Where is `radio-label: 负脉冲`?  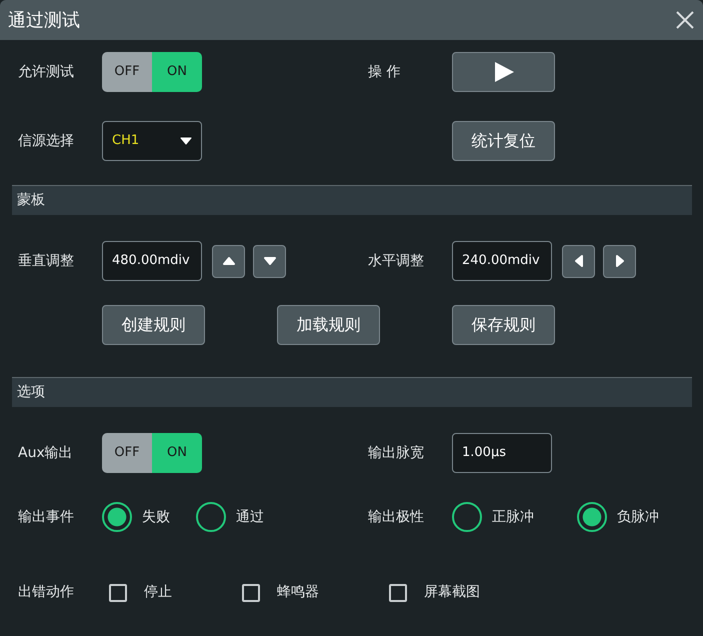 radio-label: 负脉冲 is located at coordinates (638, 517).